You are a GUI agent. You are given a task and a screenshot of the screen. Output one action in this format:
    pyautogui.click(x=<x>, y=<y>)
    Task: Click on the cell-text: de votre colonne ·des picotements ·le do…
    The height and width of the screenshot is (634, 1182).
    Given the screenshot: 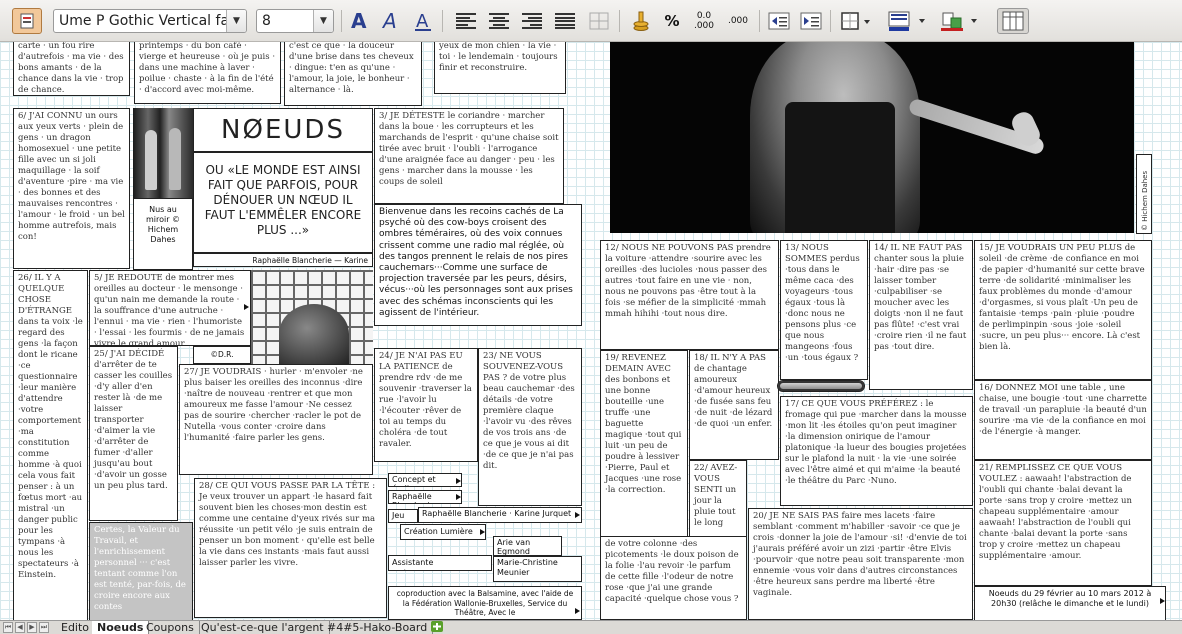 What is the action you would take?
    pyautogui.click(x=672, y=571)
    